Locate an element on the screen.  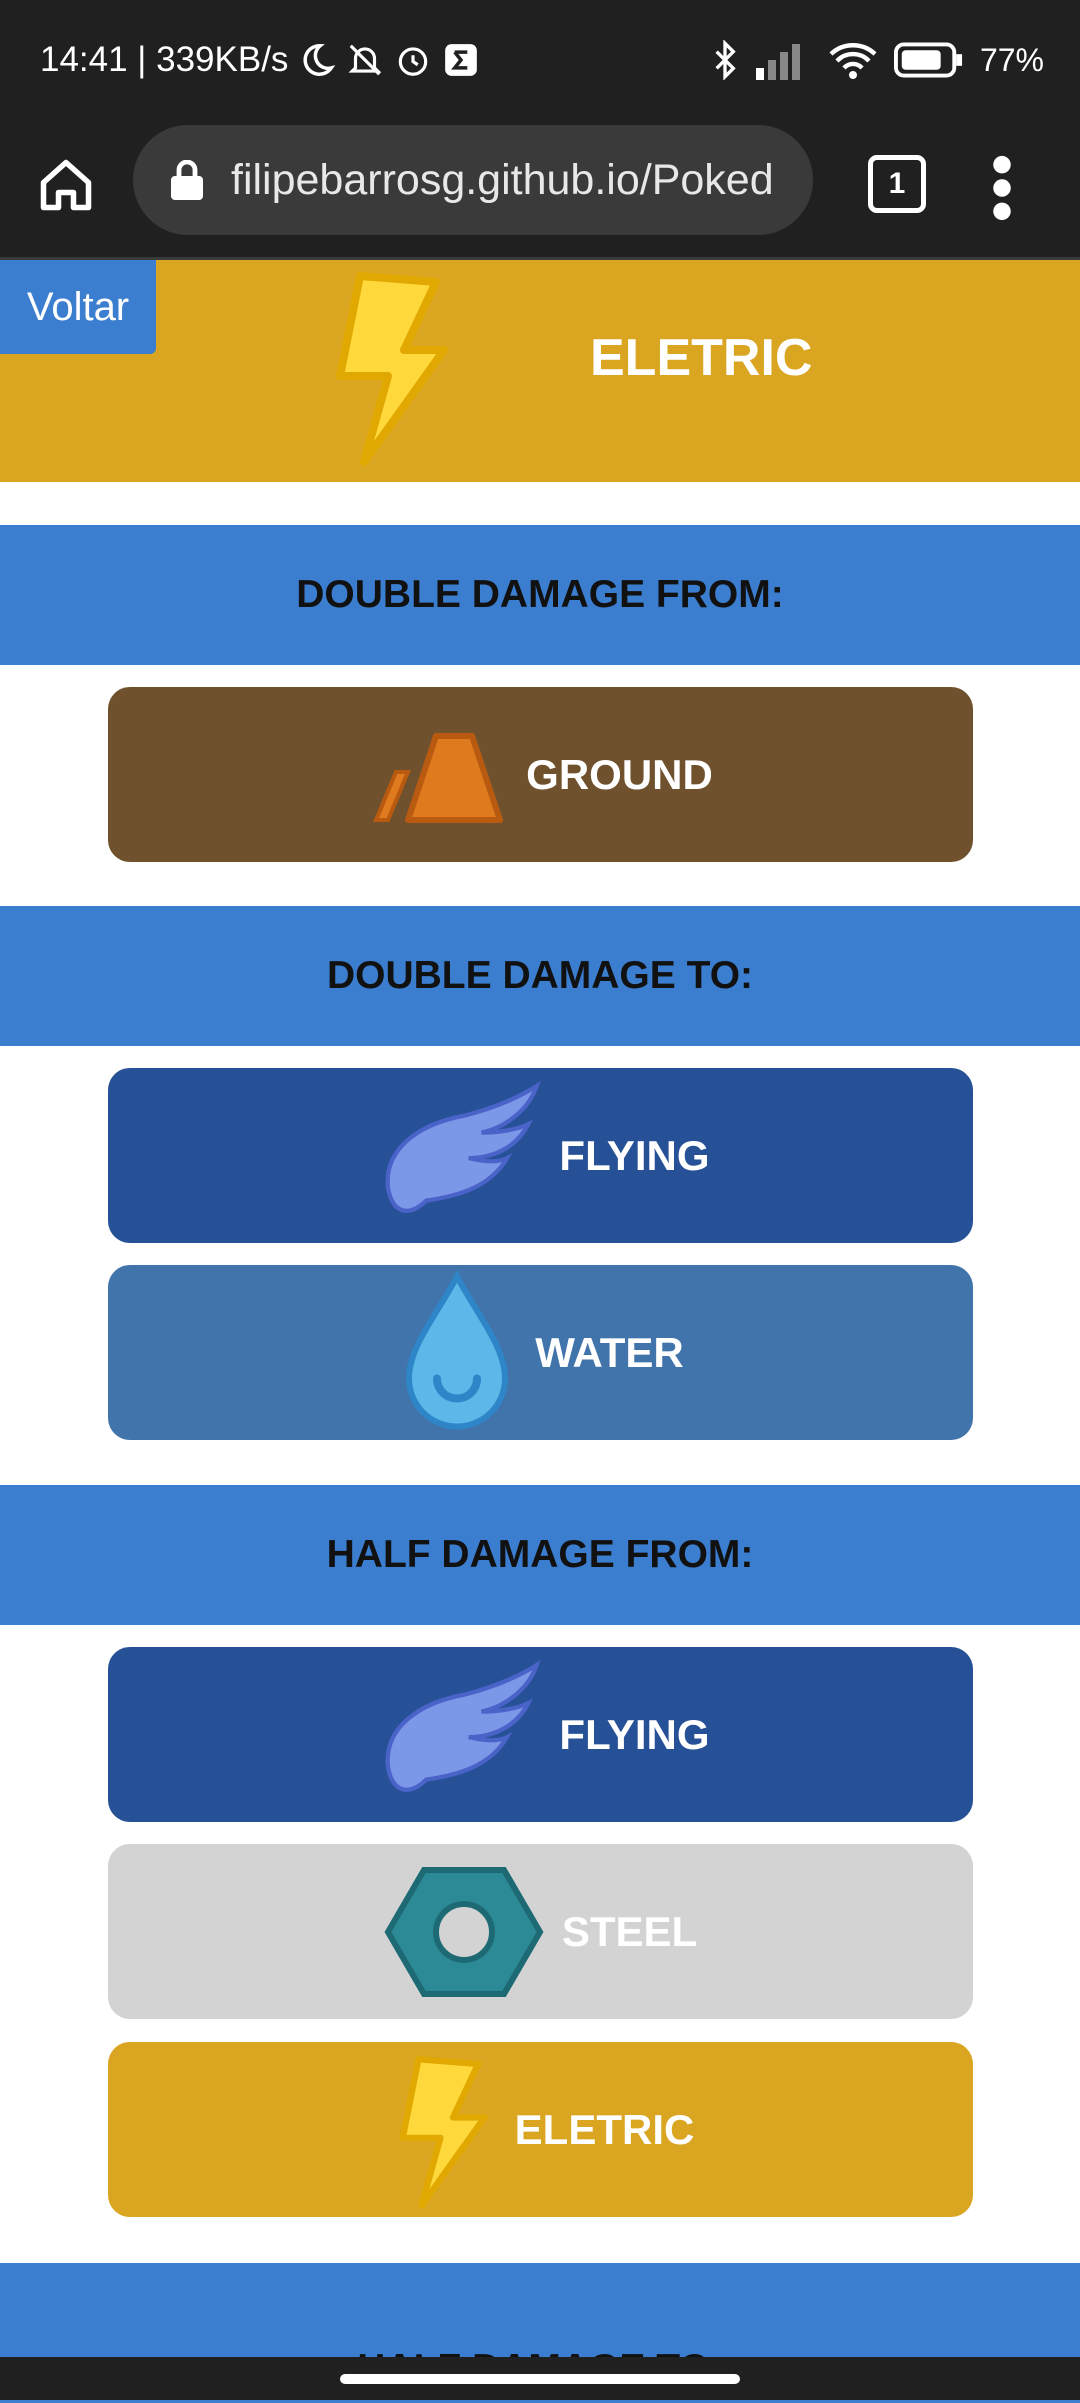
battery-icon is located at coordinates (928, 60).